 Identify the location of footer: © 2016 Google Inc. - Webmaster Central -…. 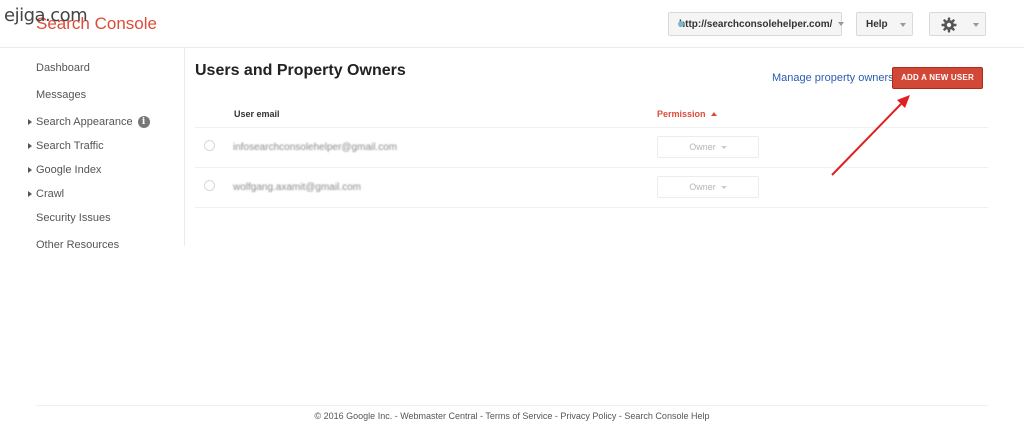
(512, 416).